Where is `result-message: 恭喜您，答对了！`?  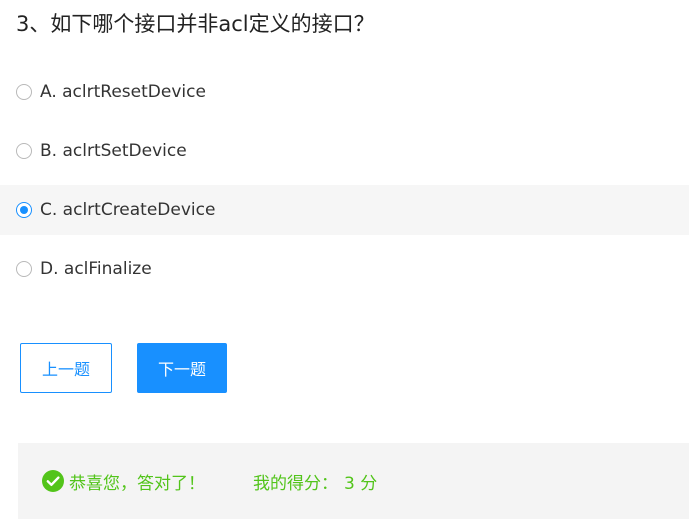 result-message: 恭喜您，答对了！ is located at coordinates (137, 483).